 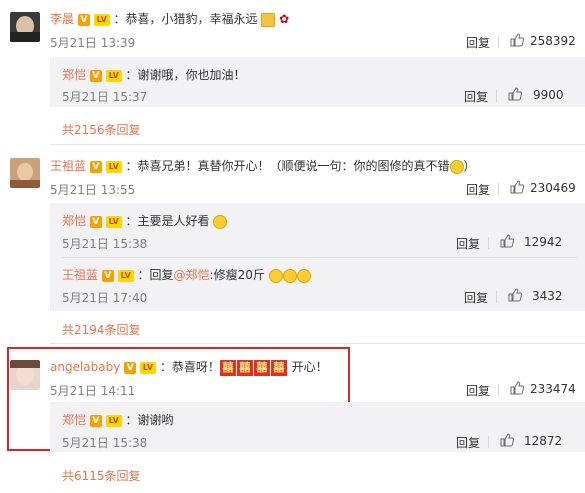 What do you see at coordinates (85, 367) in the screenshot?
I see `commenter-name: angelababy` at bounding box center [85, 367].